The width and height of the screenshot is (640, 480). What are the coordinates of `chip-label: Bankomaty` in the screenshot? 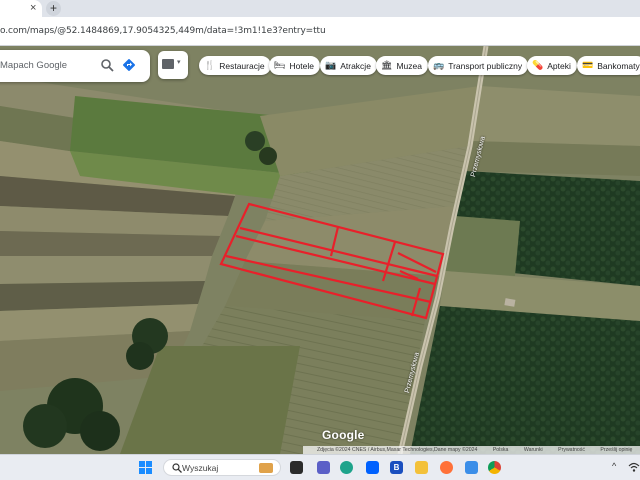 It's located at (618, 65).